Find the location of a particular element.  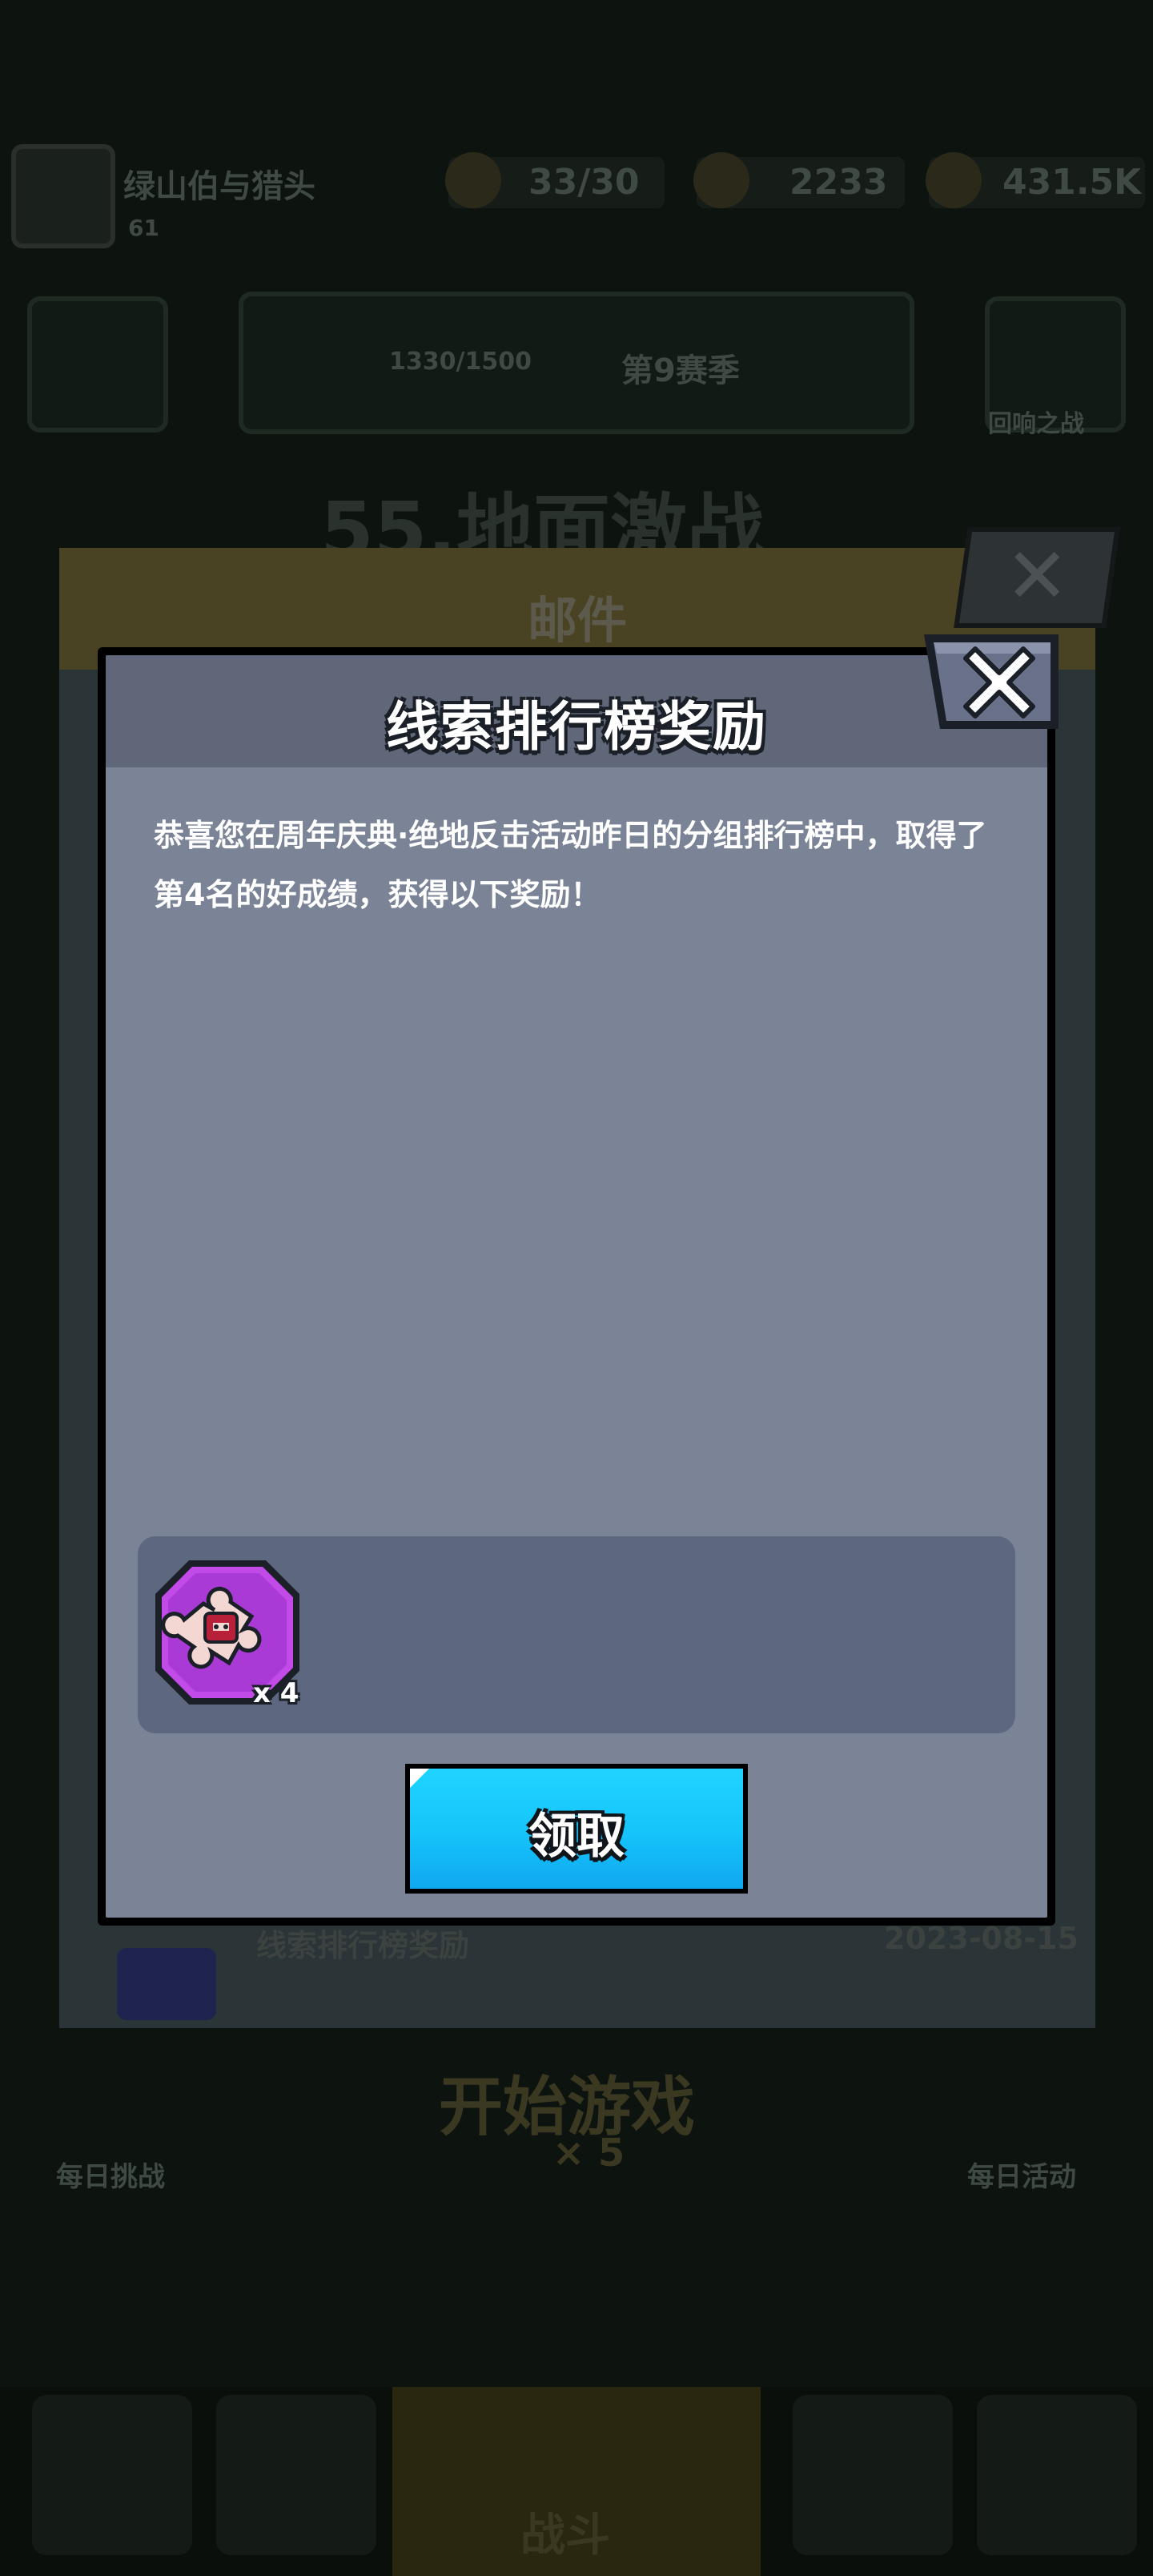

player-level: 61 is located at coordinates (143, 228).